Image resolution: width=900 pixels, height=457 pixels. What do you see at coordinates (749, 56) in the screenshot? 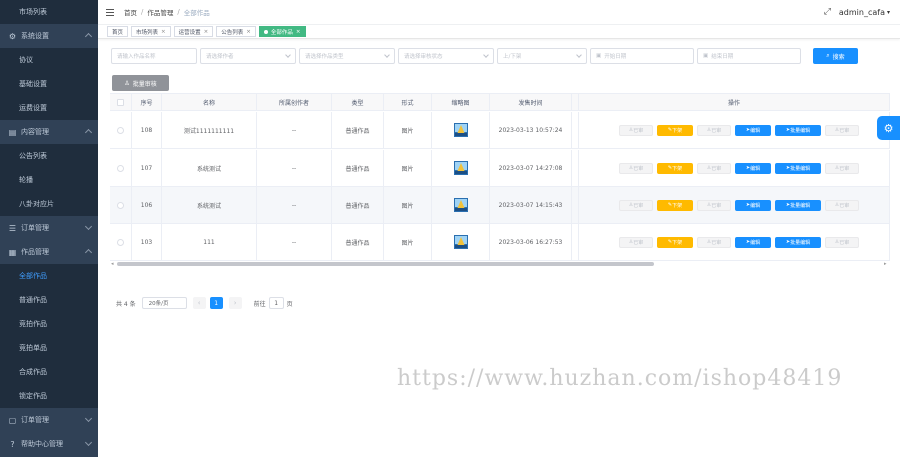
I see `search-field-6: ▣ 结束日期` at bounding box center [749, 56].